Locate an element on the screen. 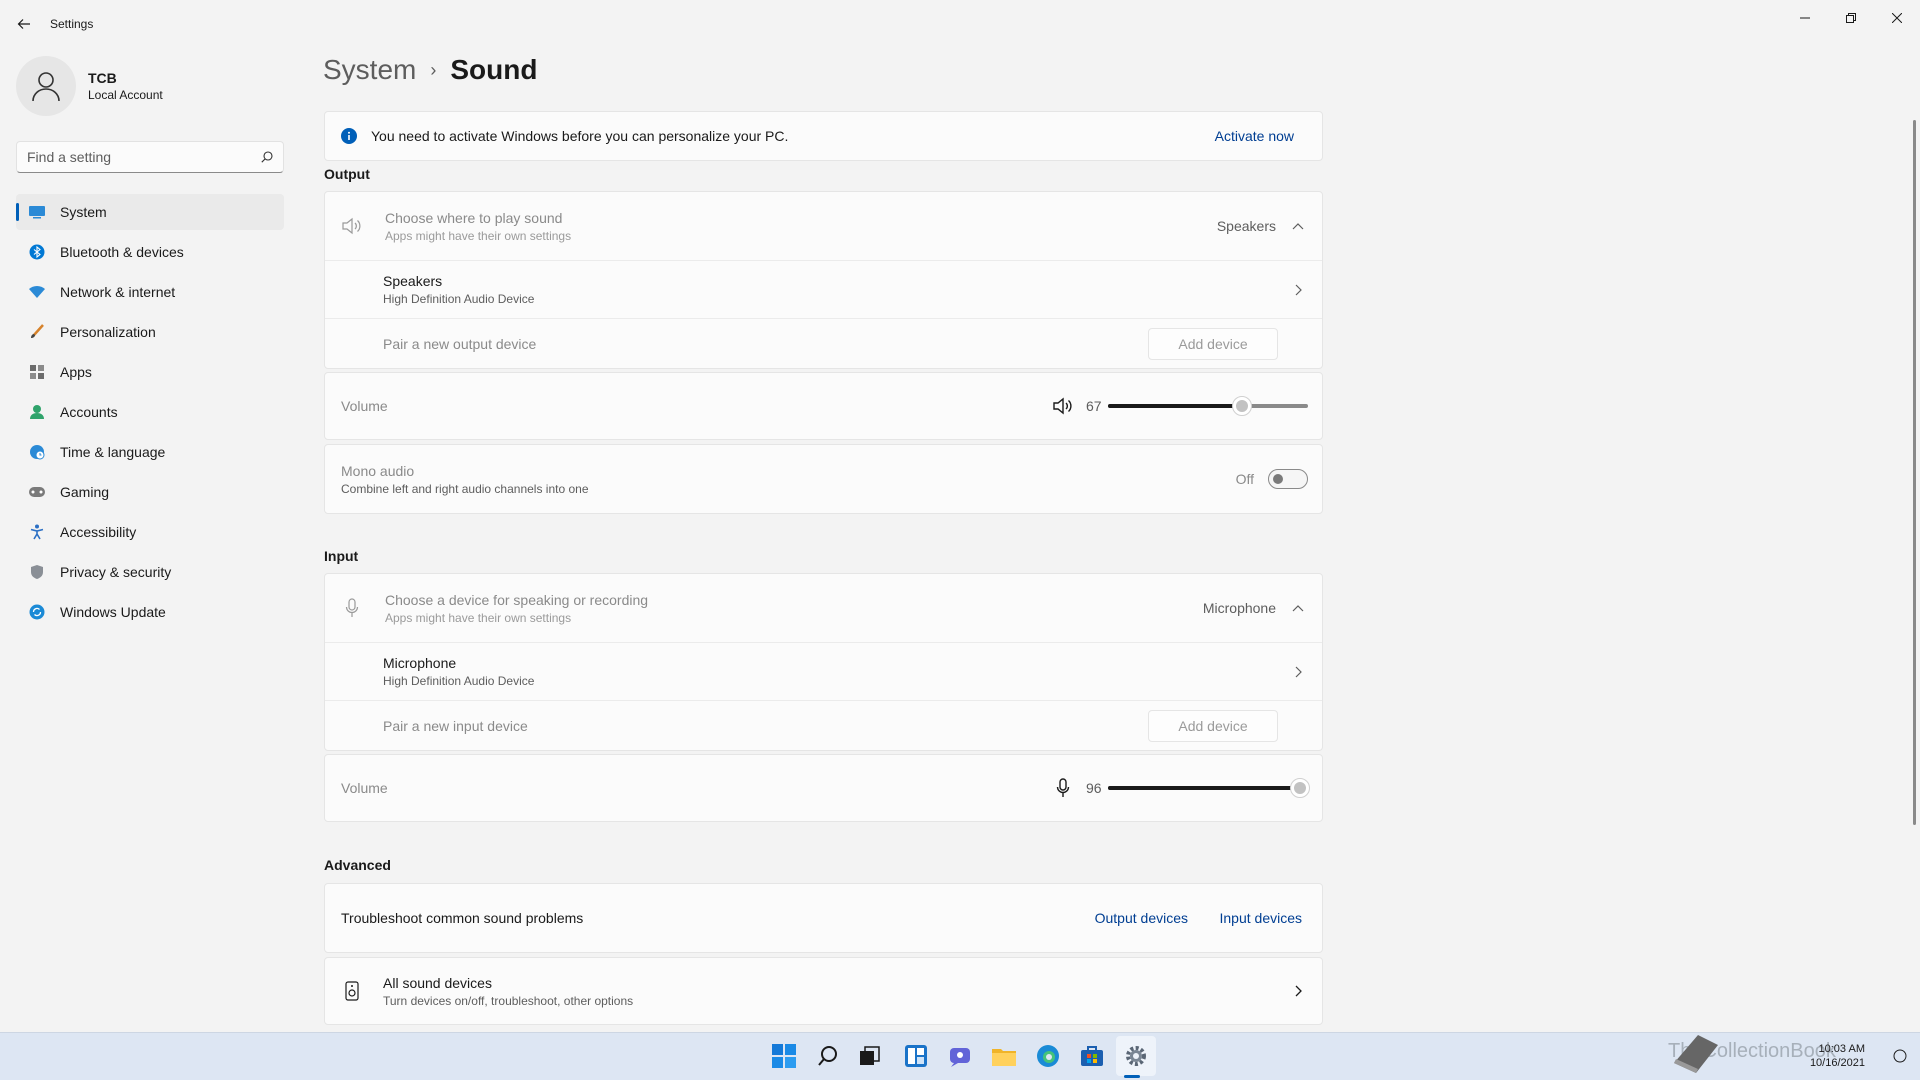 The image size is (1920, 1080). input-selected-device: Microphone is located at coordinates (1239, 608).